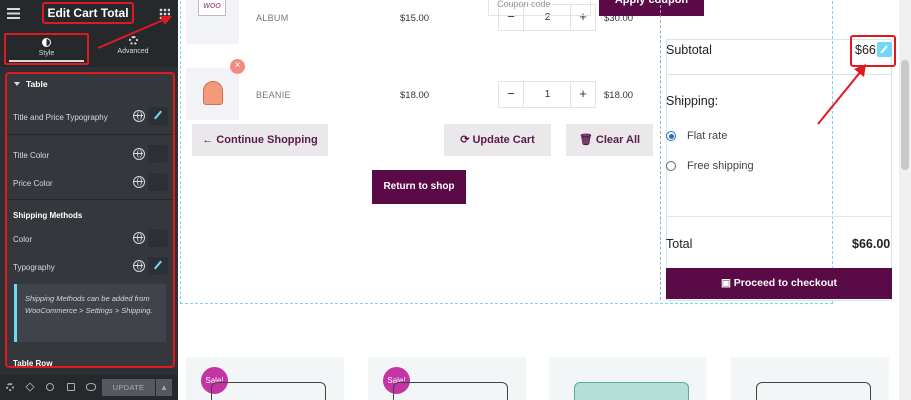  I want to click on shipping-free-radio, so click(671, 166).